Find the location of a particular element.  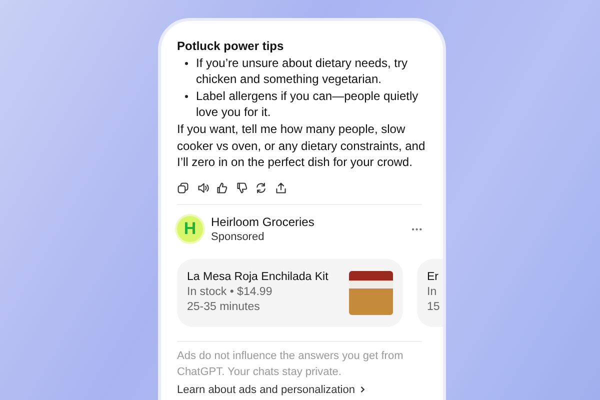

thumbs-up-icon is located at coordinates (222, 188).